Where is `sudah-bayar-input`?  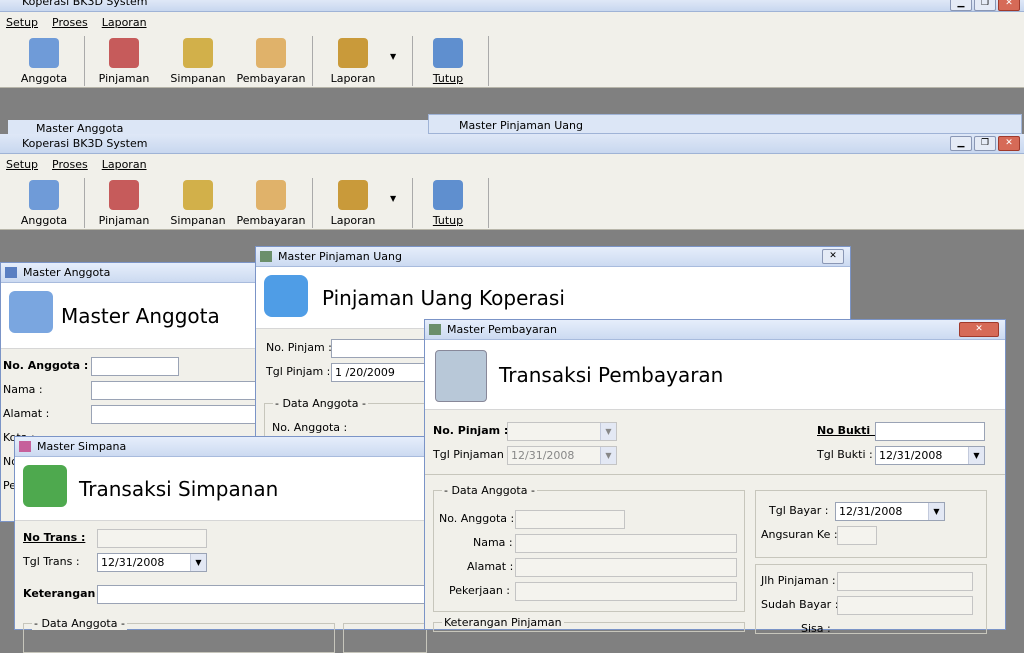 sudah-bayar-input is located at coordinates (905, 605).